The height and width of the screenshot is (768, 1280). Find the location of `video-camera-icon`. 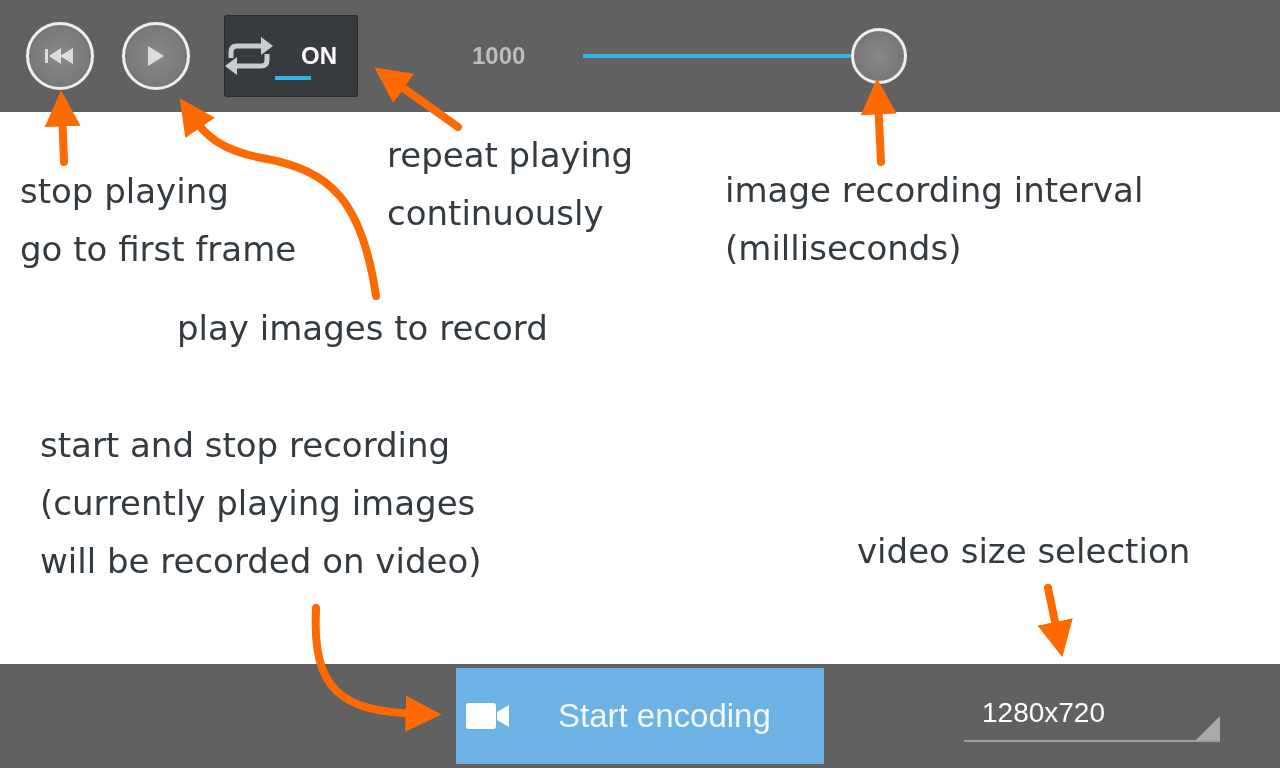

video-camera-icon is located at coordinates (488, 716).